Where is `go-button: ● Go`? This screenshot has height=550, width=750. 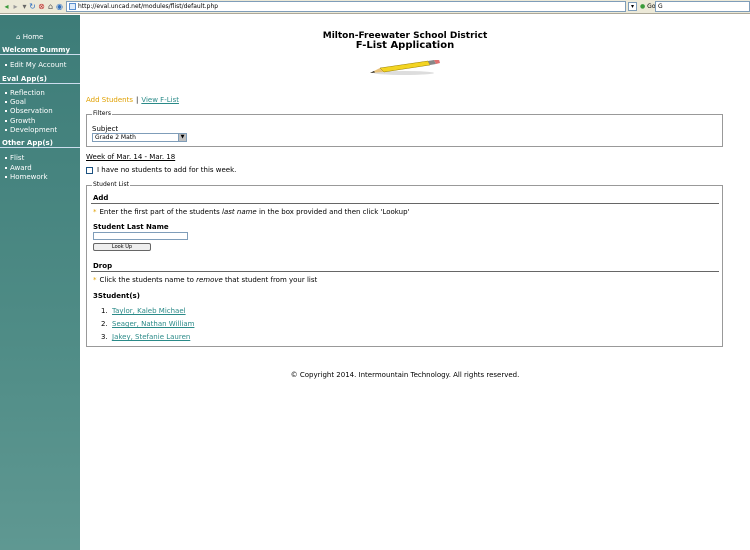 go-button: ● Go is located at coordinates (648, 6).